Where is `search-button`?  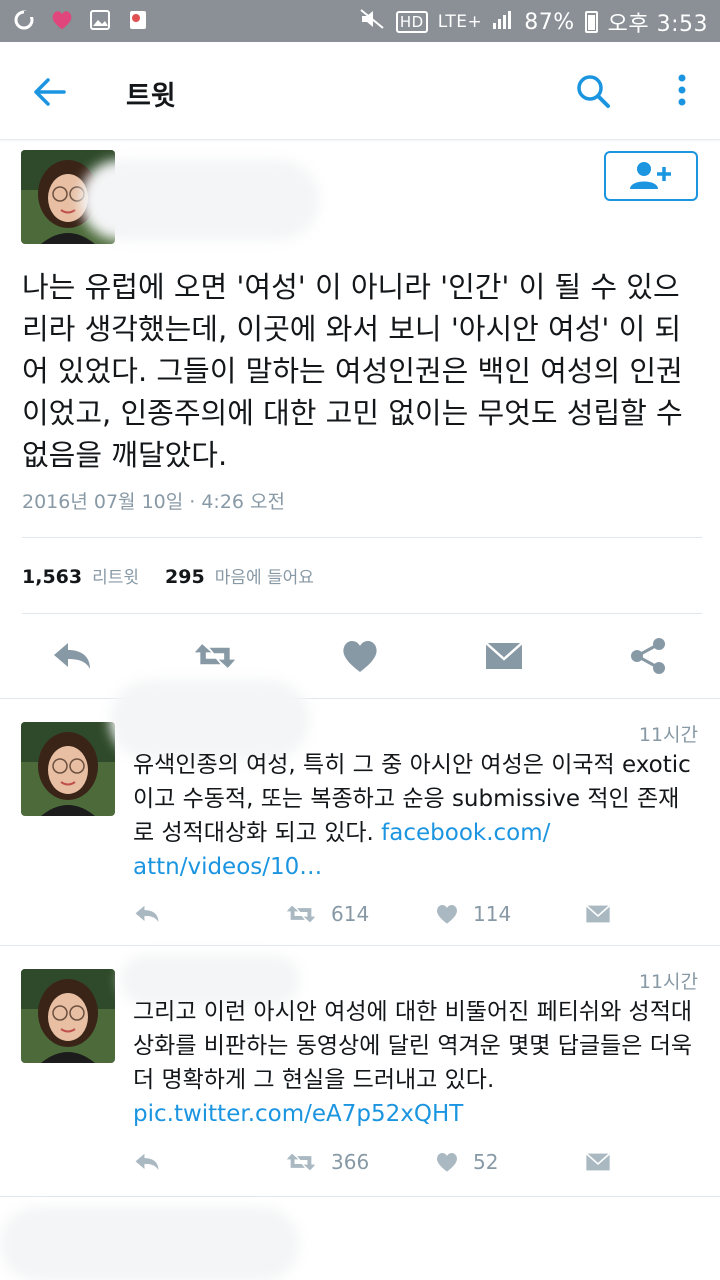 search-button is located at coordinates (594, 92).